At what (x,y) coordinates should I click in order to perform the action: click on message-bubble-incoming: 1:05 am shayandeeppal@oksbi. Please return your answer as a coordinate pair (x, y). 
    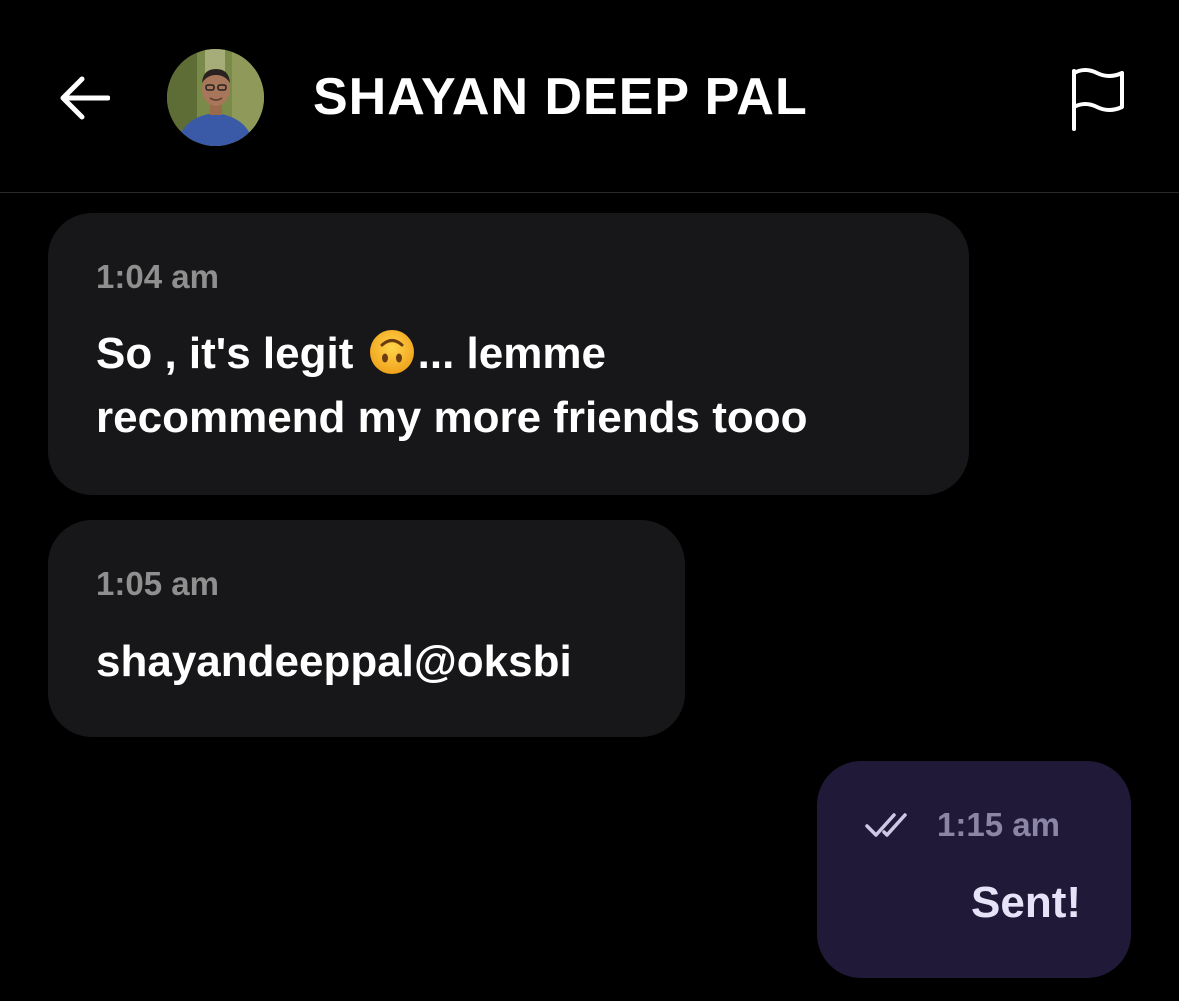
    Looking at the image, I should click on (366, 628).